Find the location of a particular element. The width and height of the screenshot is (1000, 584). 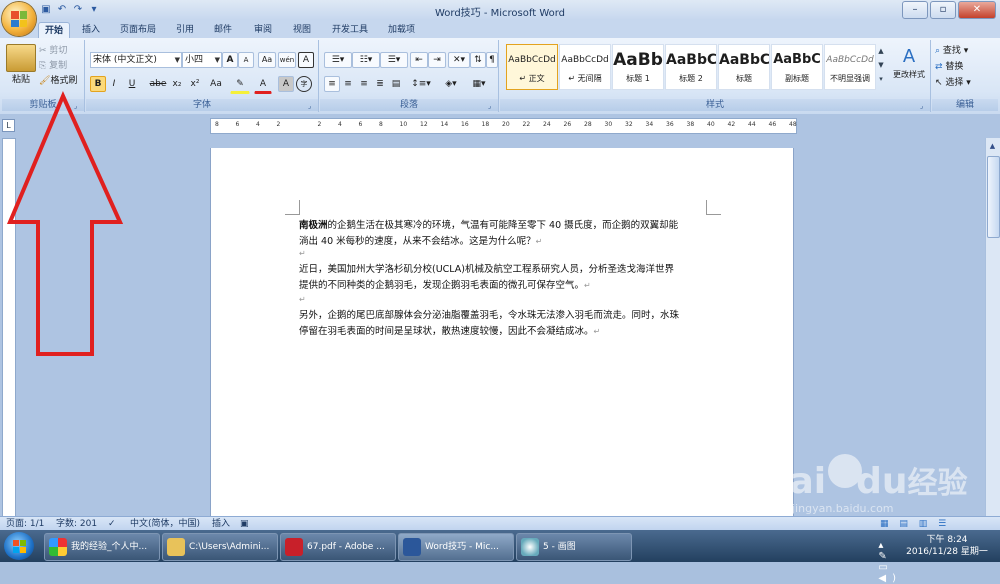

line-spacing-icon: ↕≡▾ is located at coordinates (421, 84).